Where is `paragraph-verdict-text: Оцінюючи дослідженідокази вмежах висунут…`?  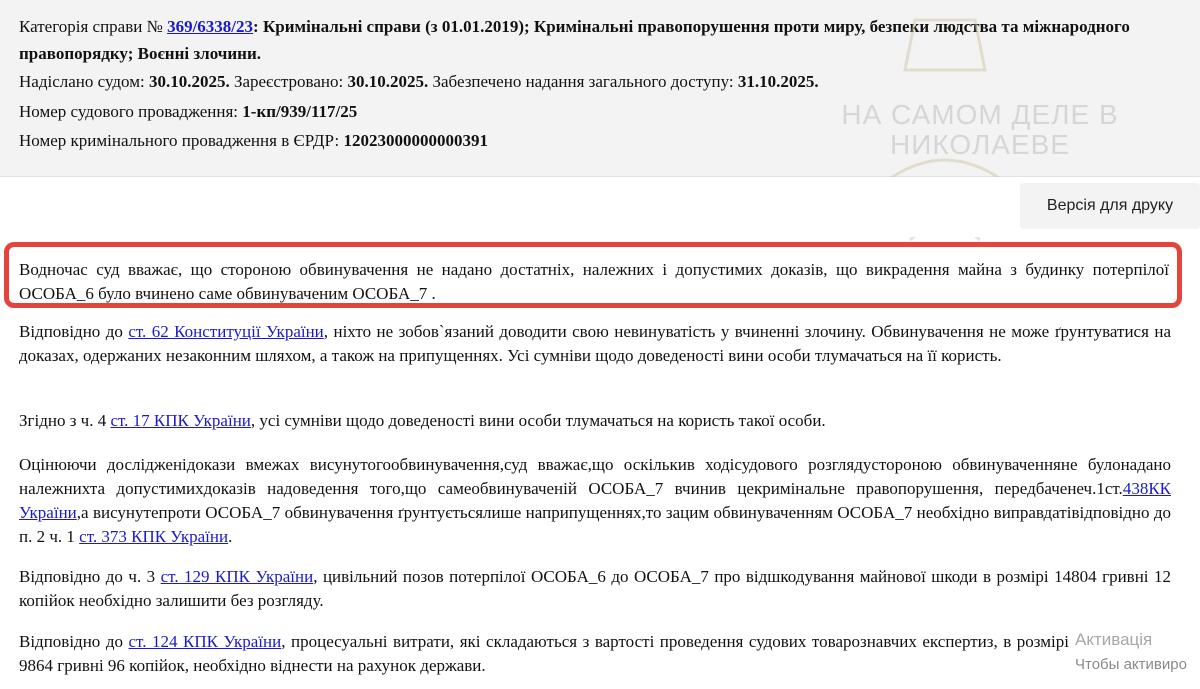
paragraph-verdict-text: Оцінюючи дослідженідокази вмежах висунут… is located at coordinates (595, 501).